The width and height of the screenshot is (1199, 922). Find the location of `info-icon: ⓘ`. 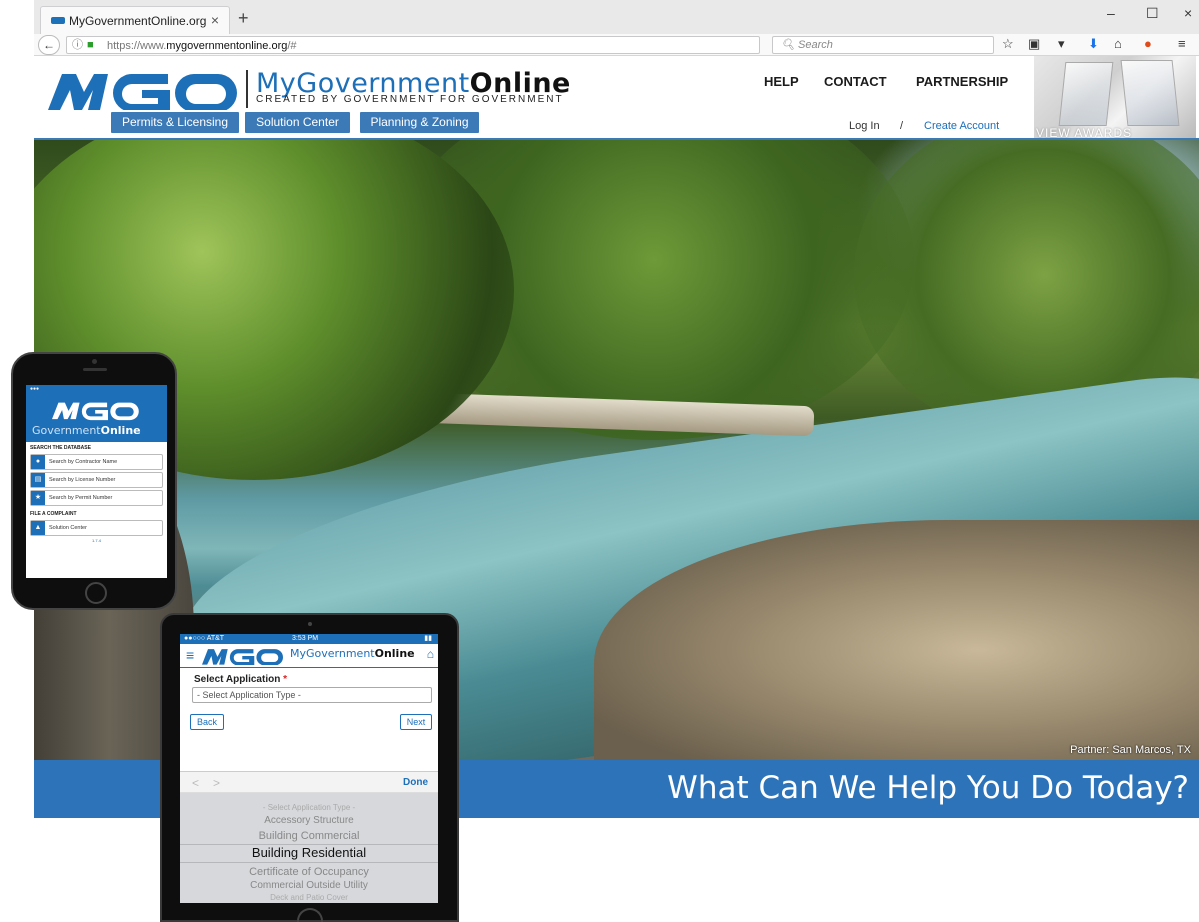

info-icon: ⓘ is located at coordinates (77, 45).